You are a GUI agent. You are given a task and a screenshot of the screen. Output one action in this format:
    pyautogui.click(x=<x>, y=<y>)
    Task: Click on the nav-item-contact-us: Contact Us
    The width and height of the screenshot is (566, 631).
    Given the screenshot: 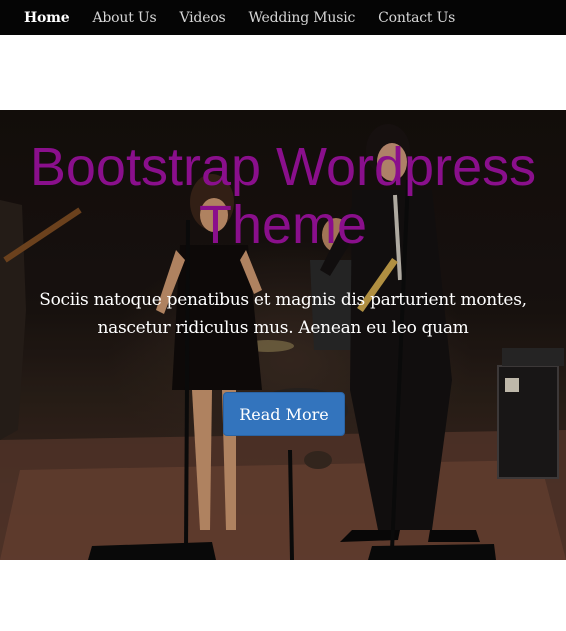 What is the action you would take?
    pyautogui.click(x=416, y=18)
    